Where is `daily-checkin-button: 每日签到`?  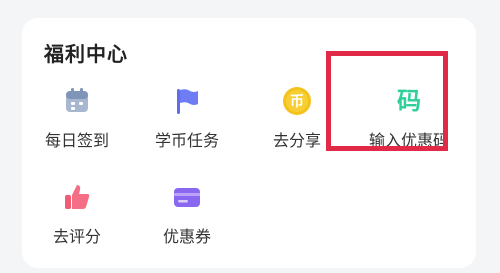
daily-checkin-button: 每日签到 is located at coordinates (77, 125).